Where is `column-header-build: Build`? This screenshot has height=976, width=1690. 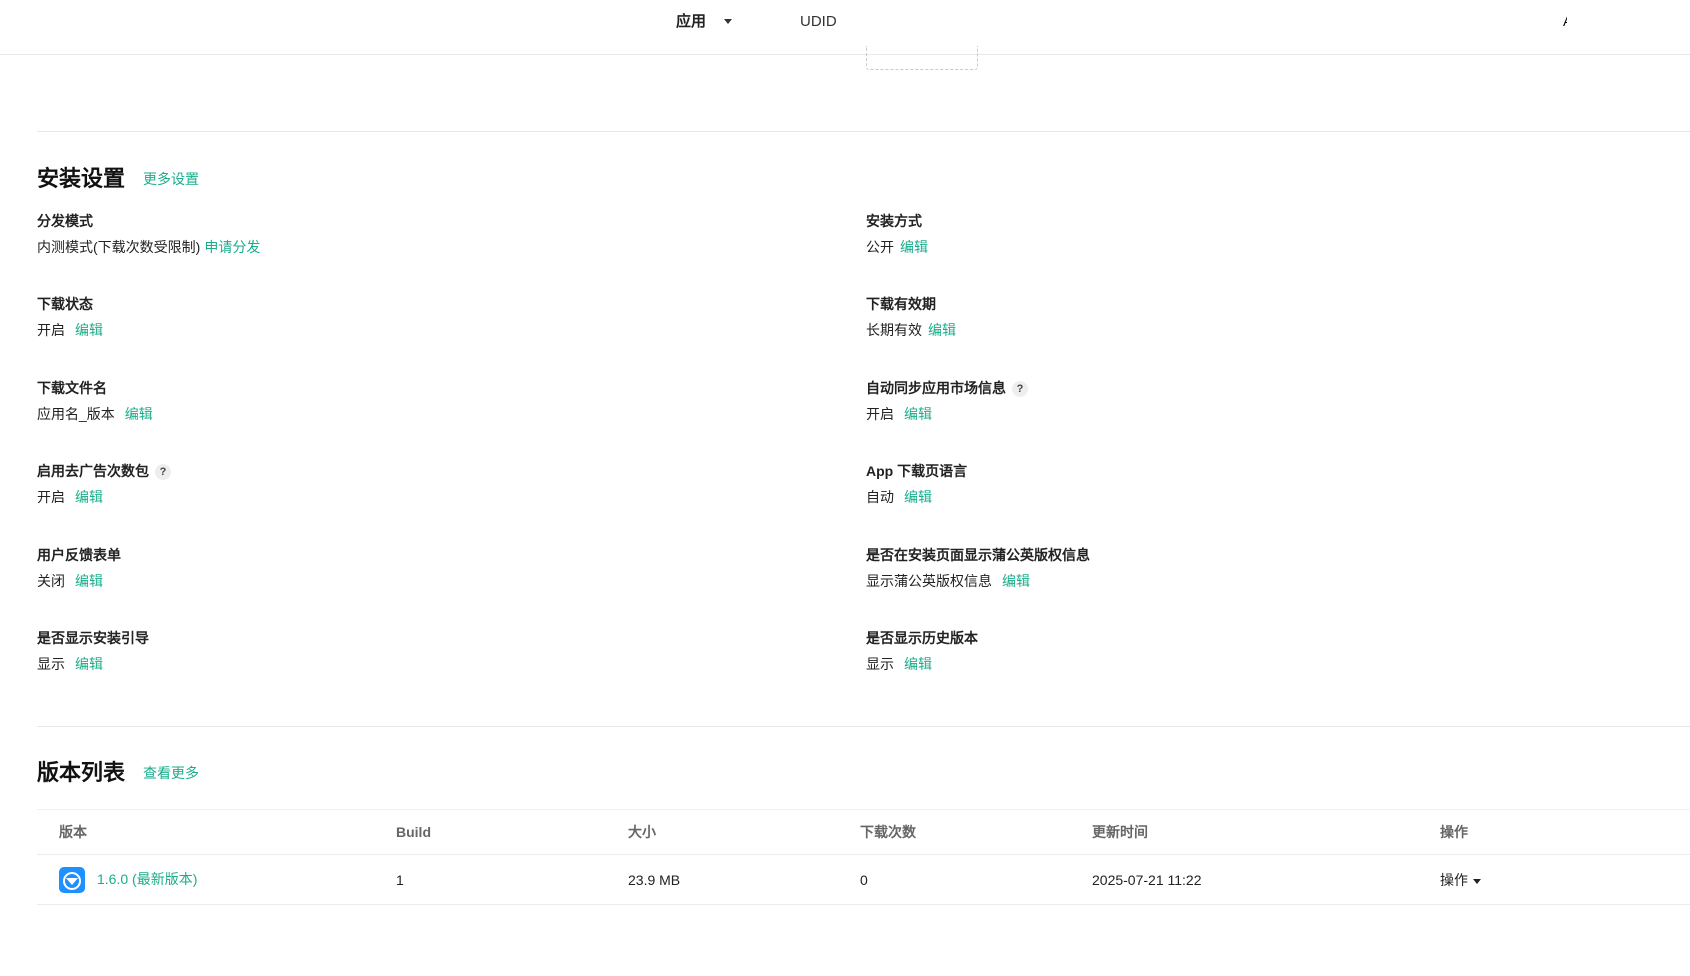
column-header-build: Build is located at coordinates (413, 832).